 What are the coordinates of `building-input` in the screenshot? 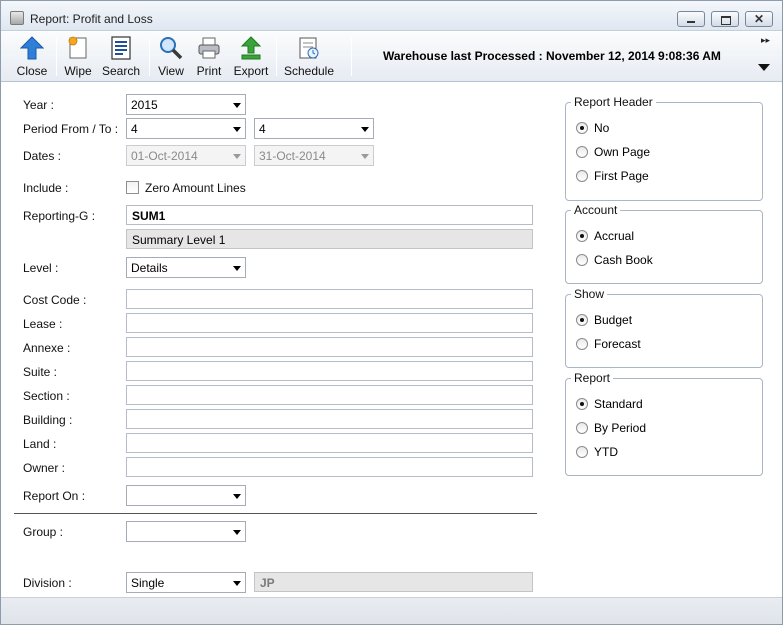 It's located at (329, 419).